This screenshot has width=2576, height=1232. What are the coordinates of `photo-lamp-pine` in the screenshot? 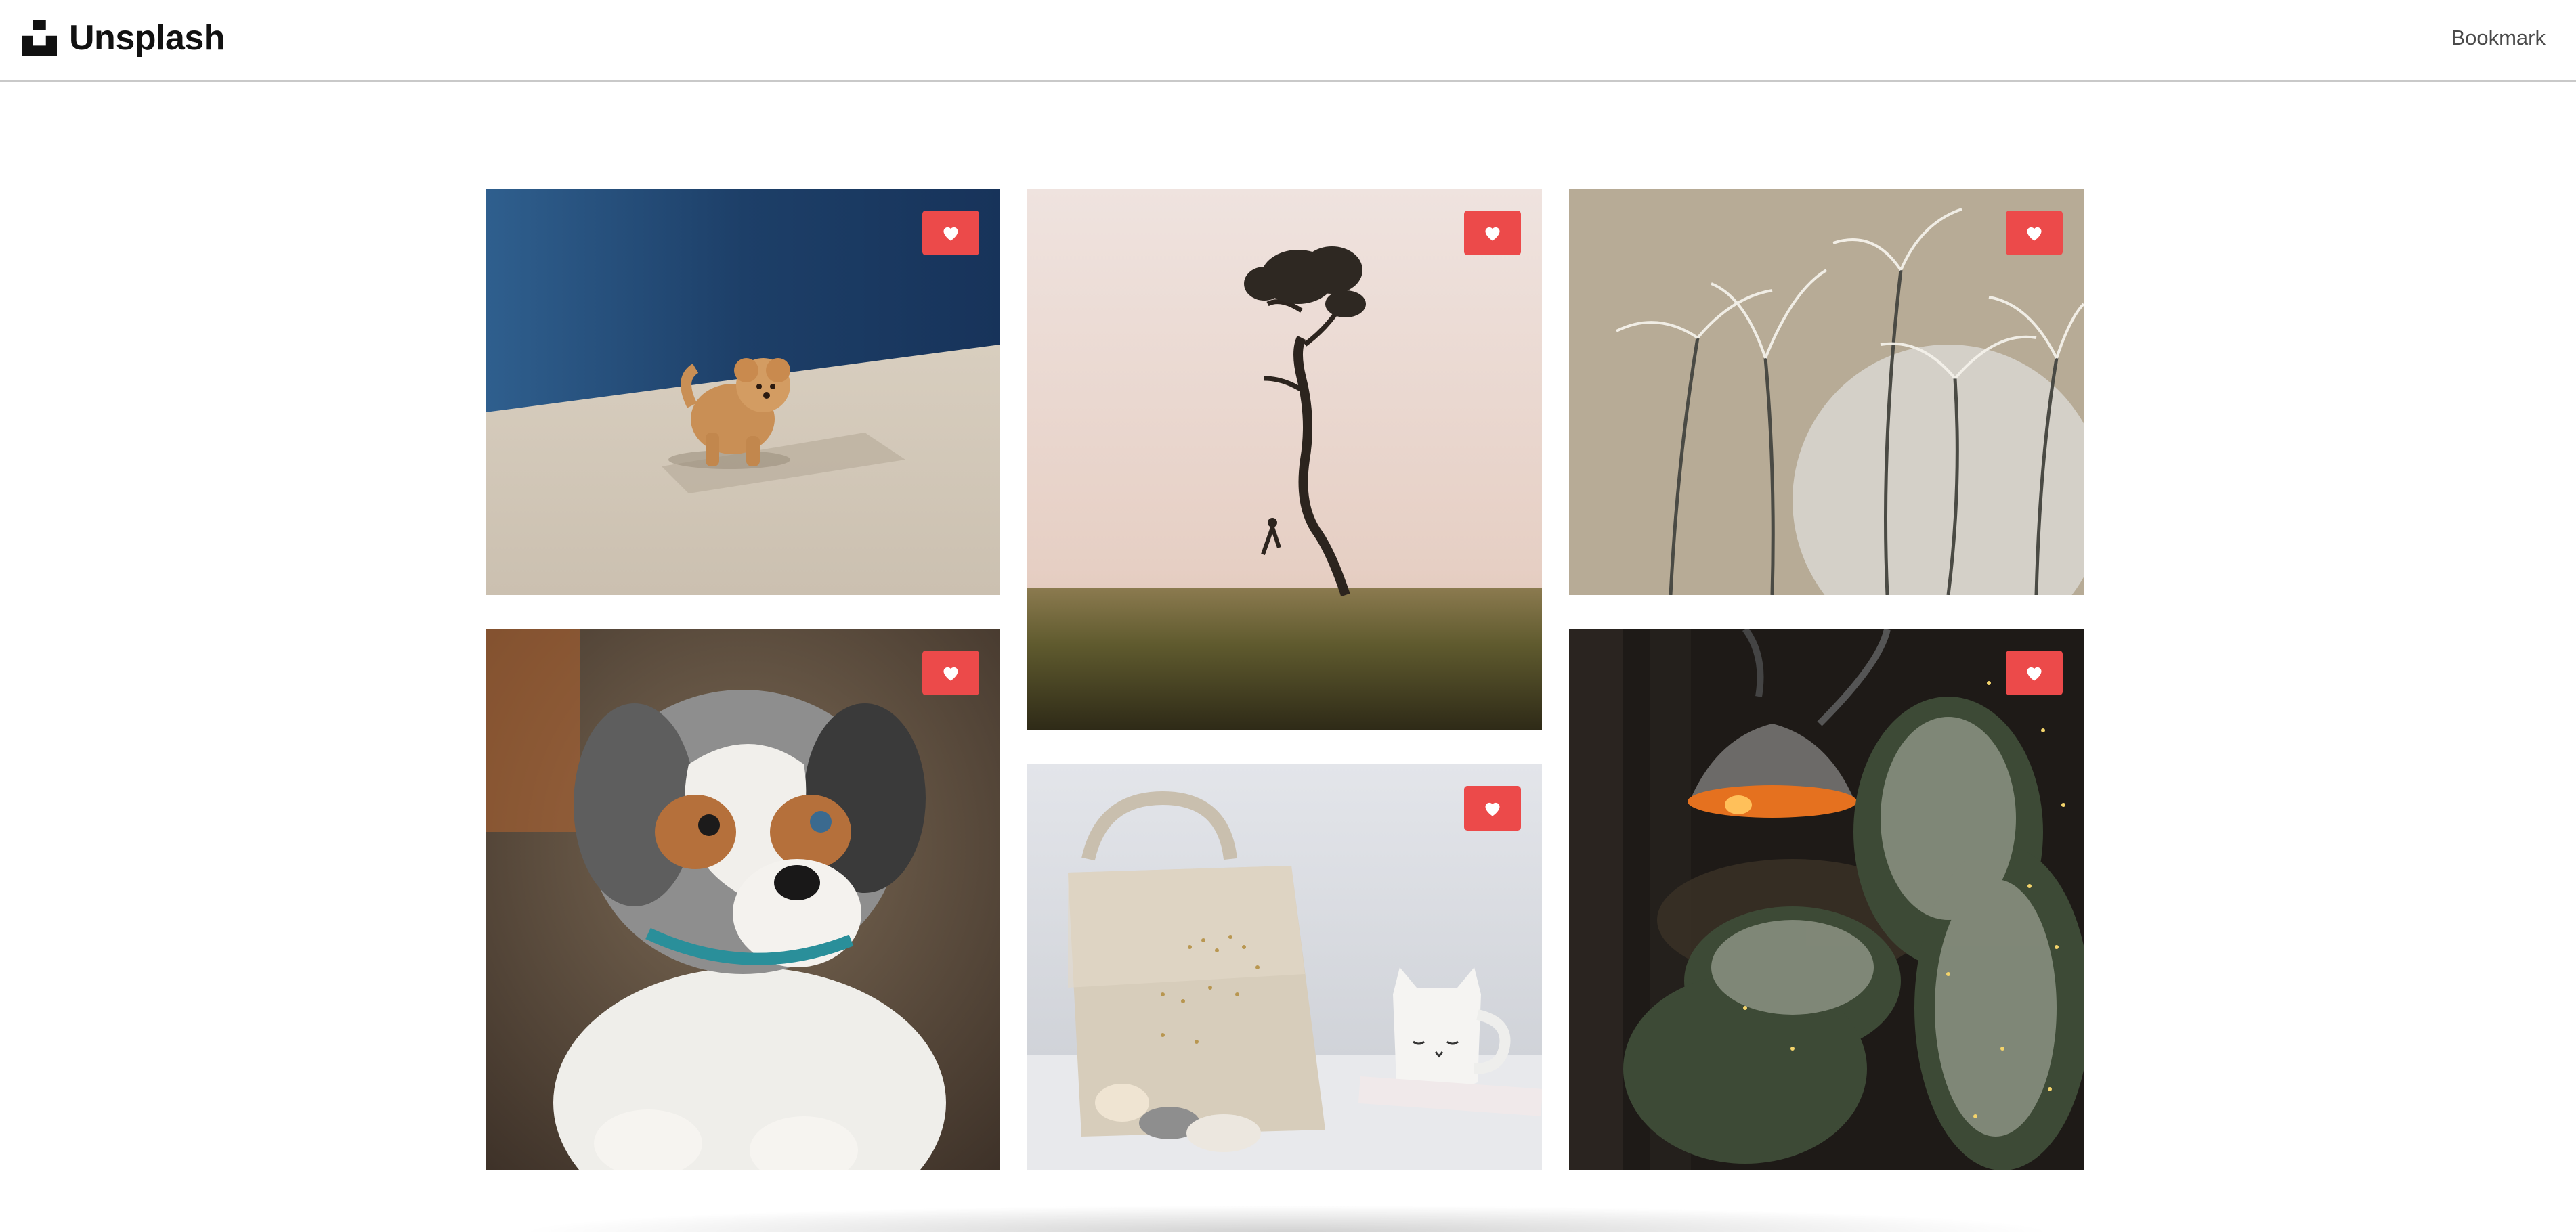 It's located at (1826, 900).